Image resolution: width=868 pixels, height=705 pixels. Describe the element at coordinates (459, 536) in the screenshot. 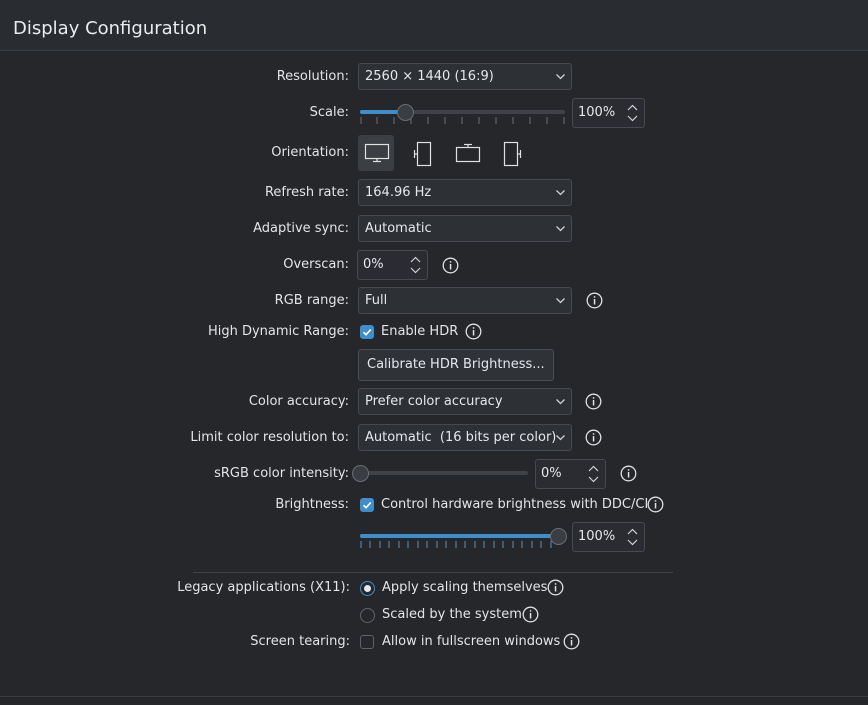

I see `brightness-slider-fill` at that location.